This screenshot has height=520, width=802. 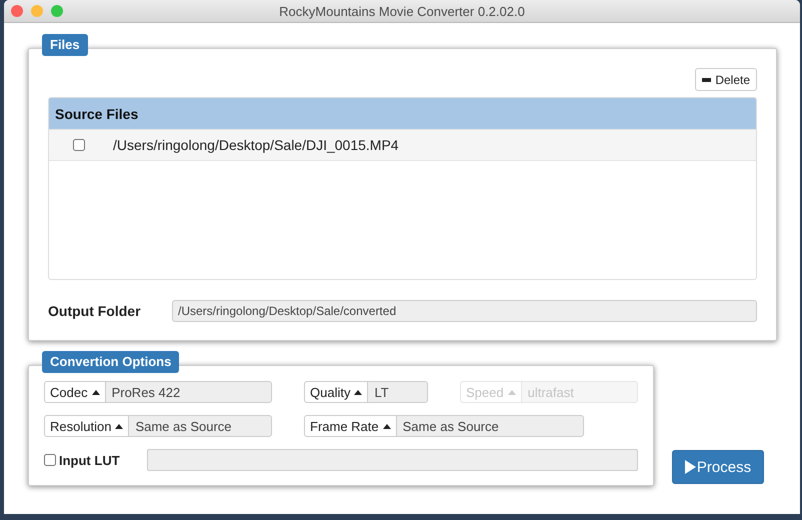 What do you see at coordinates (402, 145) in the screenshot?
I see `table-row: /Users/ringolong/Desktop/Sale/DJI_0015.MP4` at bounding box center [402, 145].